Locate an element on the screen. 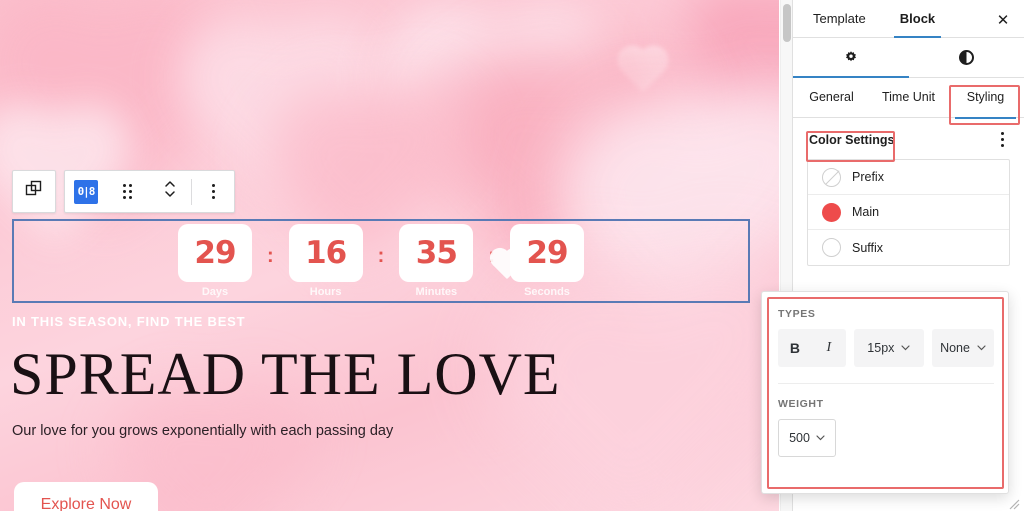 This screenshot has height=511, width=1024. text-decoration-value: None is located at coordinates (955, 348).